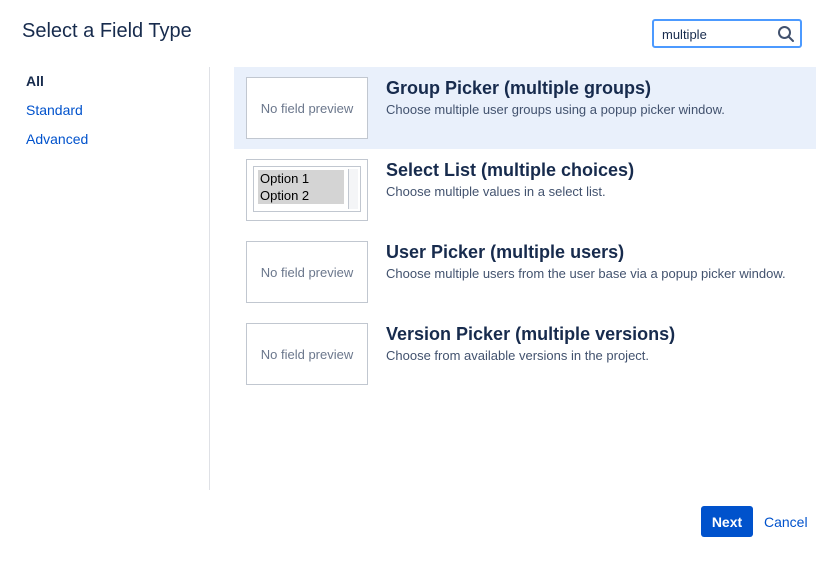 This screenshot has width=837, height=573. What do you see at coordinates (531, 334) in the screenshot?
I see `field-type-name: Version Picker (multiple versions)` at bounding box center [531, 334].